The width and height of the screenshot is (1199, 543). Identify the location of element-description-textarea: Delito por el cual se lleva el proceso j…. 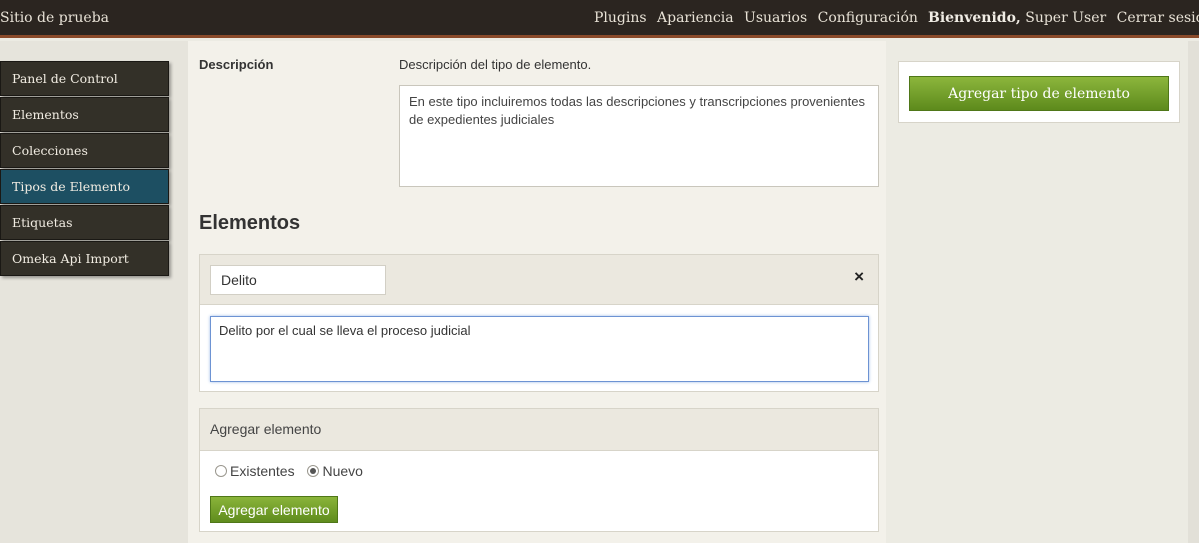
(539, 349).